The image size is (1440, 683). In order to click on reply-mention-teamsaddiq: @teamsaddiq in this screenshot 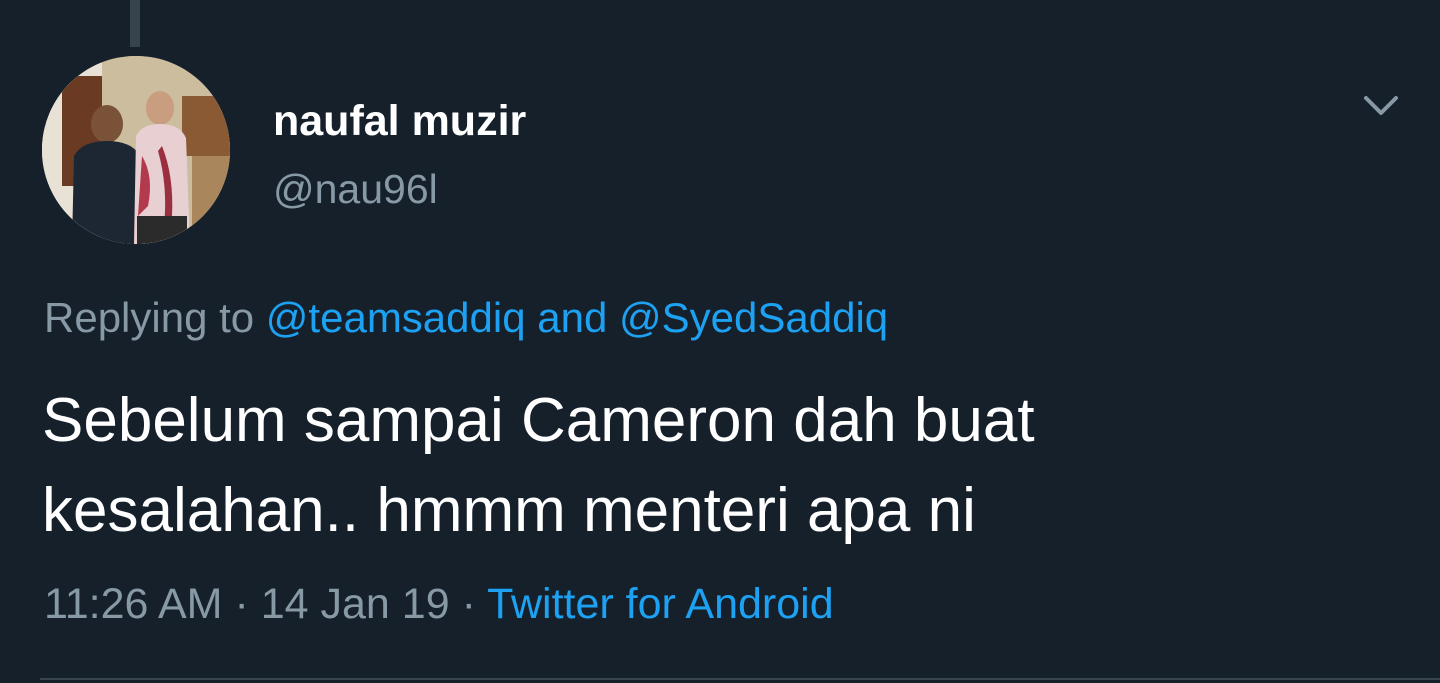, I will do `click(396, 317)`.